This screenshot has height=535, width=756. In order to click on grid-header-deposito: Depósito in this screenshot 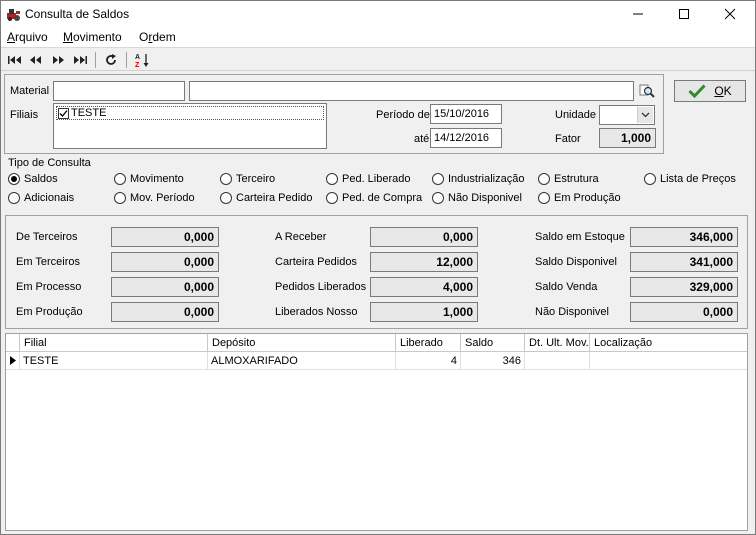, I will do `click(302, 343)`.